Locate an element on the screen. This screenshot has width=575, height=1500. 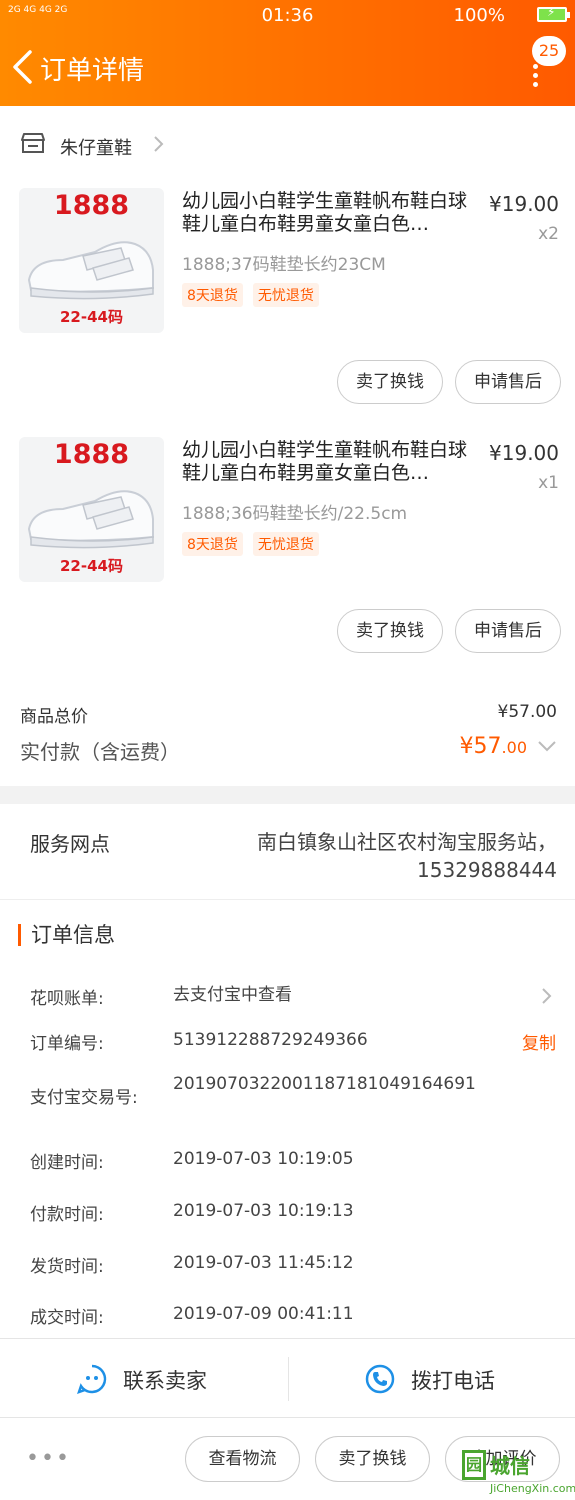
service-point-row: 服务网点 南白镇象山社区农村淘宝服务站，15329888444 is located at coordinates (287, 852).